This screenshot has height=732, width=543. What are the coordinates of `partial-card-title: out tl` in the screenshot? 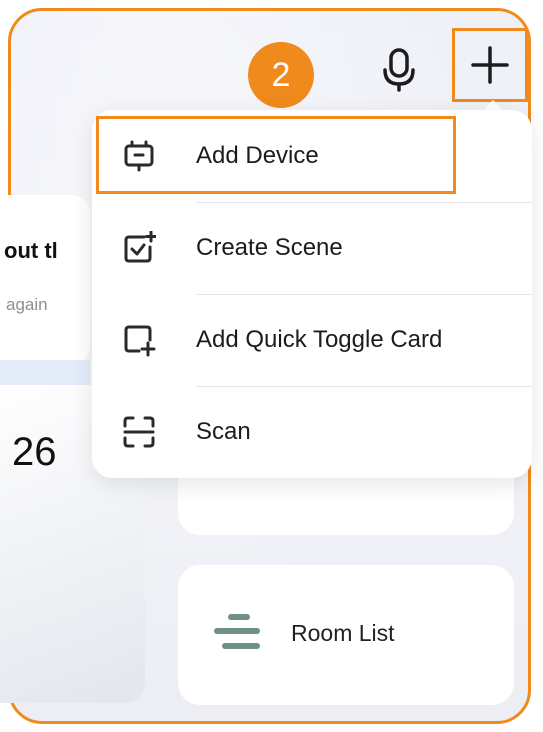 It's located at (31, 250).